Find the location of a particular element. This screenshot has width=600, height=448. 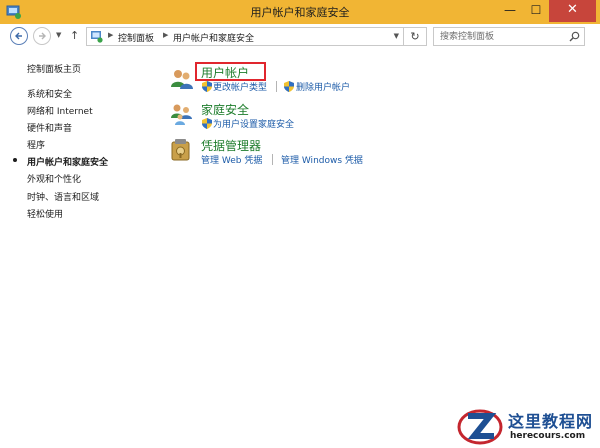

sidebar-item-clock-language: 时钟、语言和区域 is located at coordinates (63, 196).